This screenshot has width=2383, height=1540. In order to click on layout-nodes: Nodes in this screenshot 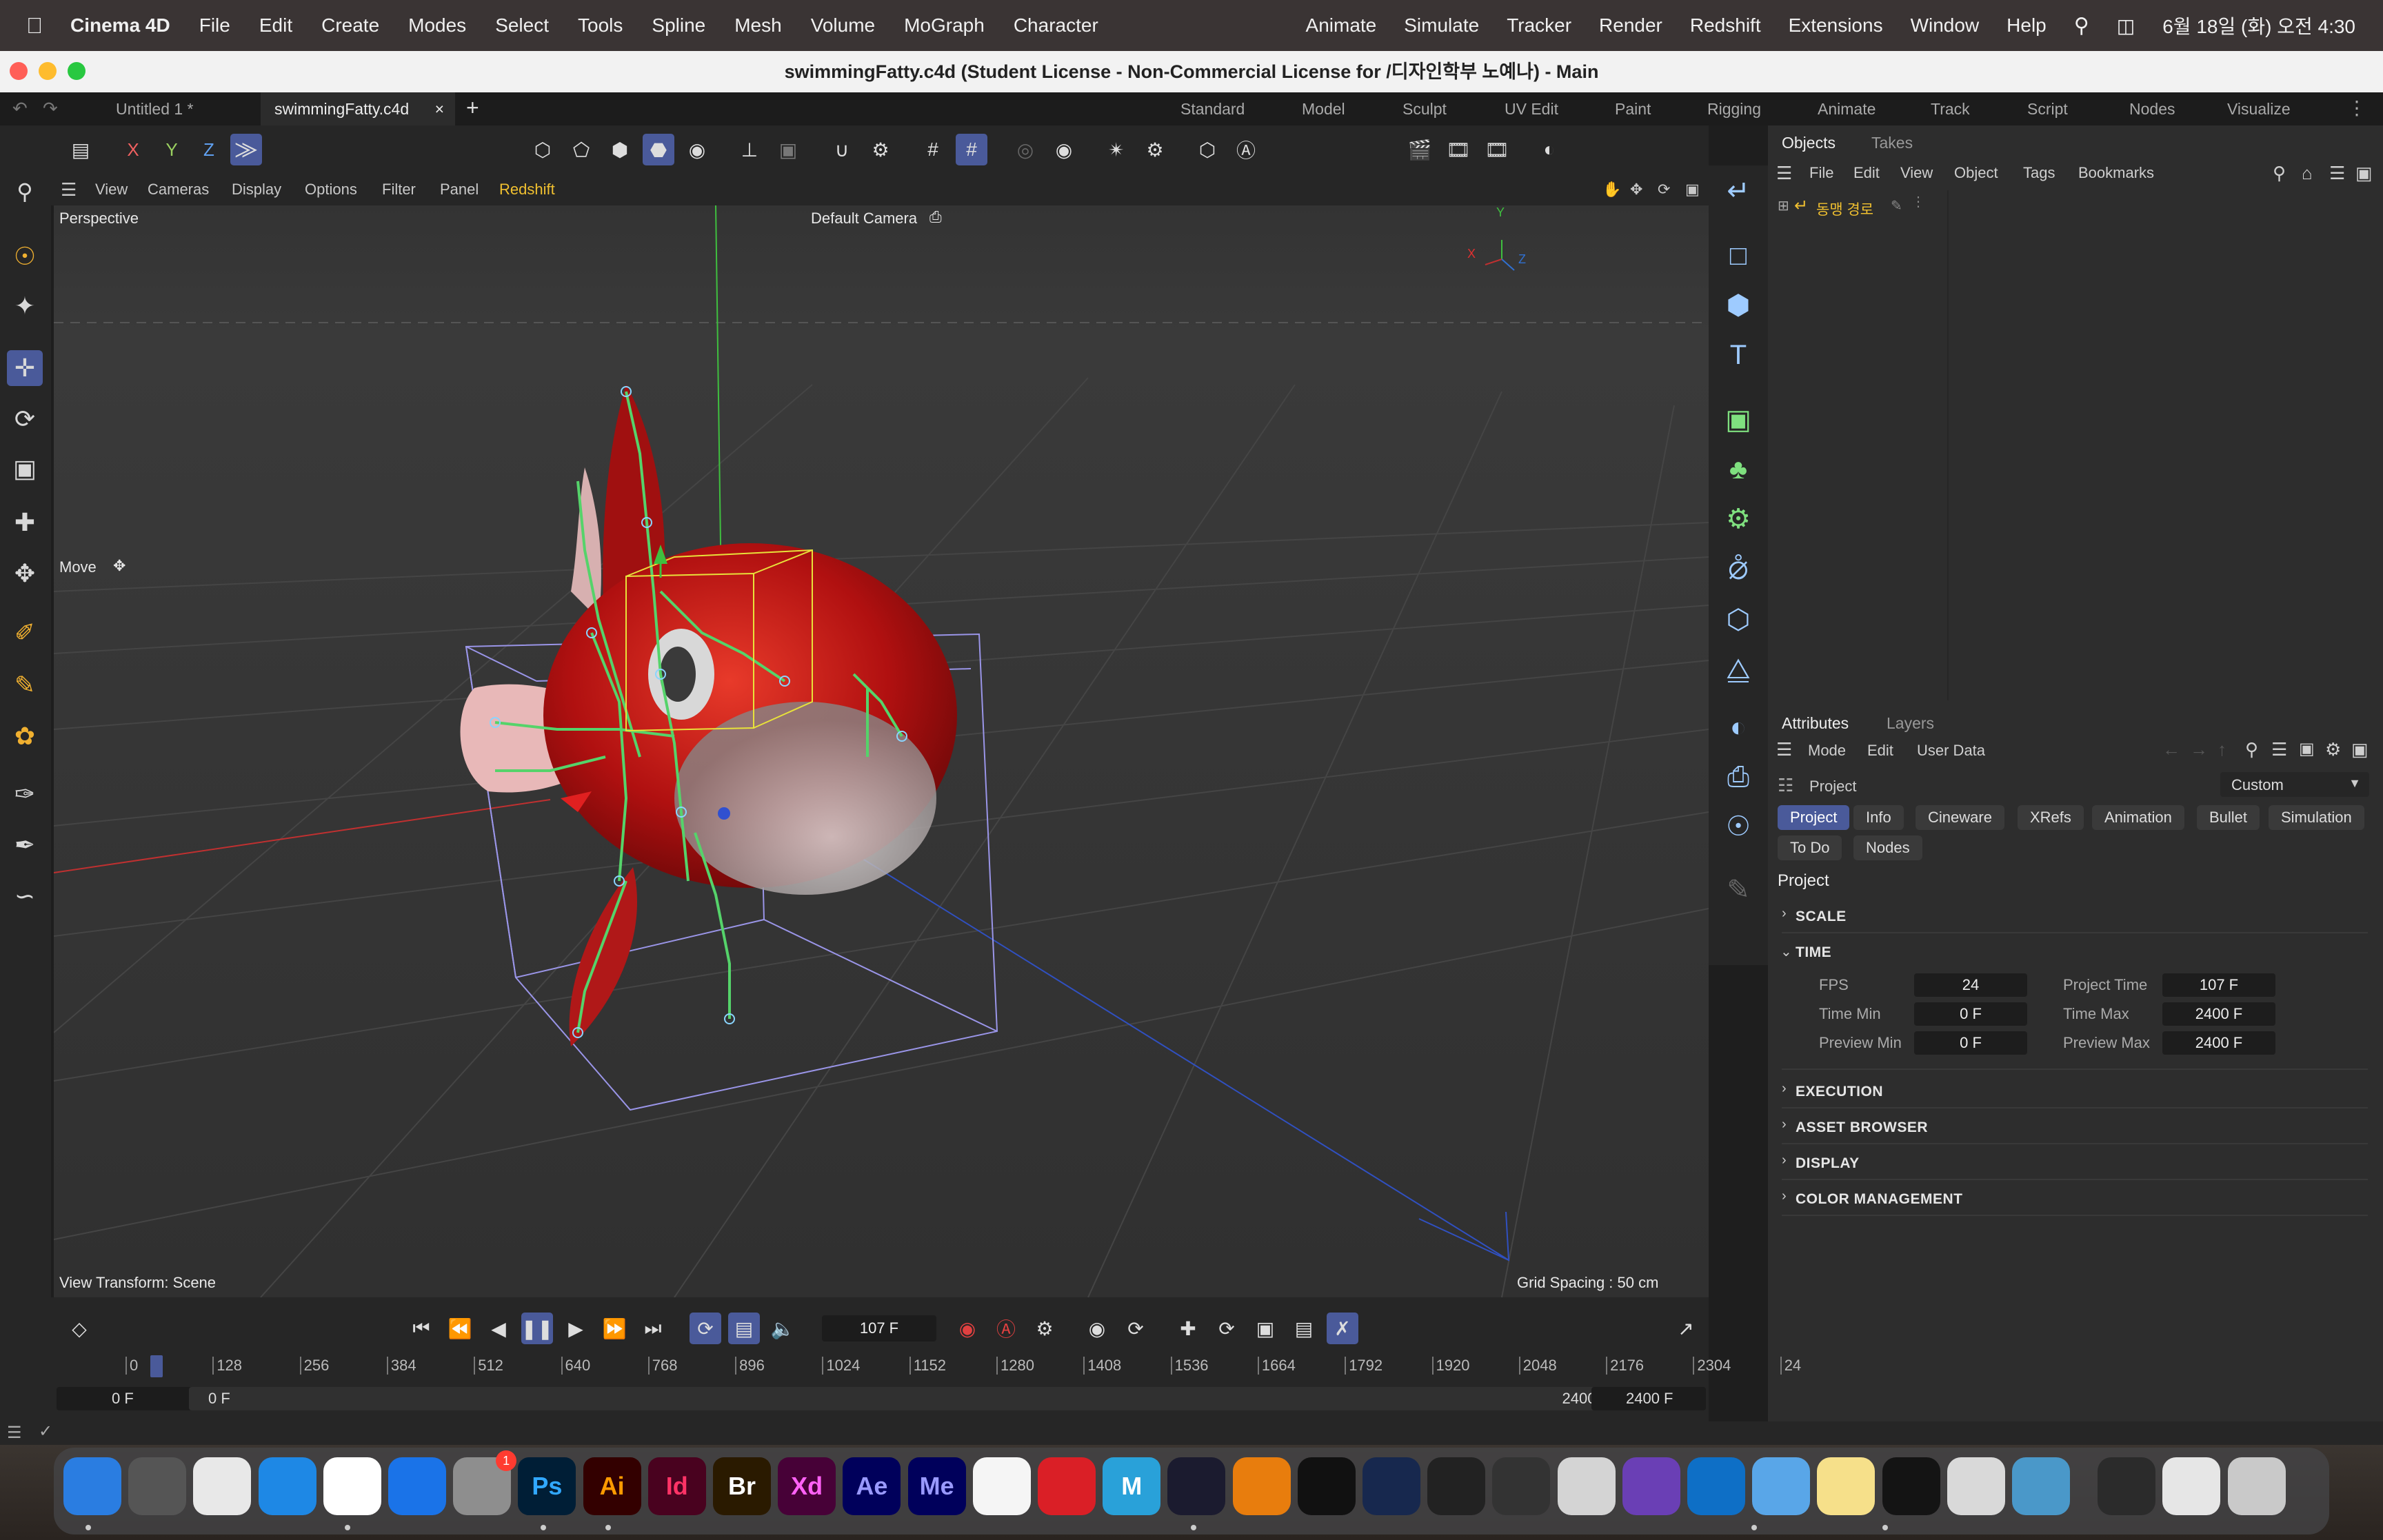, I will do `click(2152, 109)`.